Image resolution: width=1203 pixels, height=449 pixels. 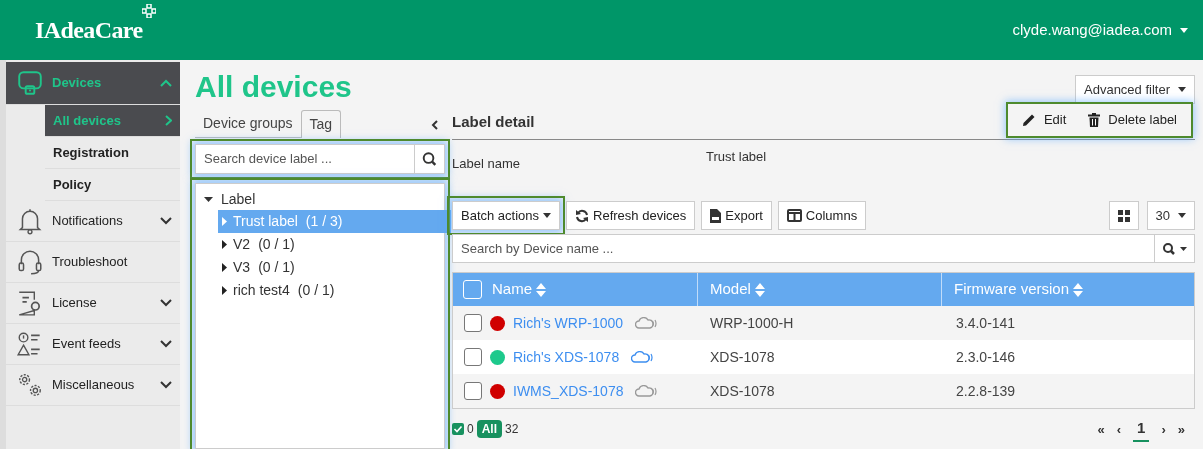 I want to click on field-label: Label name, so click(x=486, y=163).